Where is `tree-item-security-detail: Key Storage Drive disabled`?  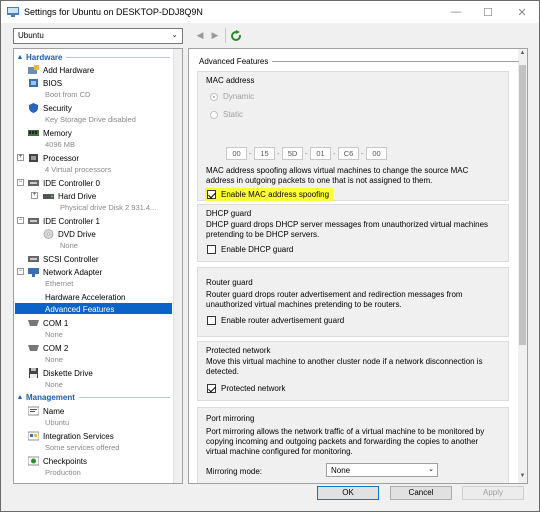
tree-item-security-detail: Key Storage Drive disabled is located at coordinates (90, 119).